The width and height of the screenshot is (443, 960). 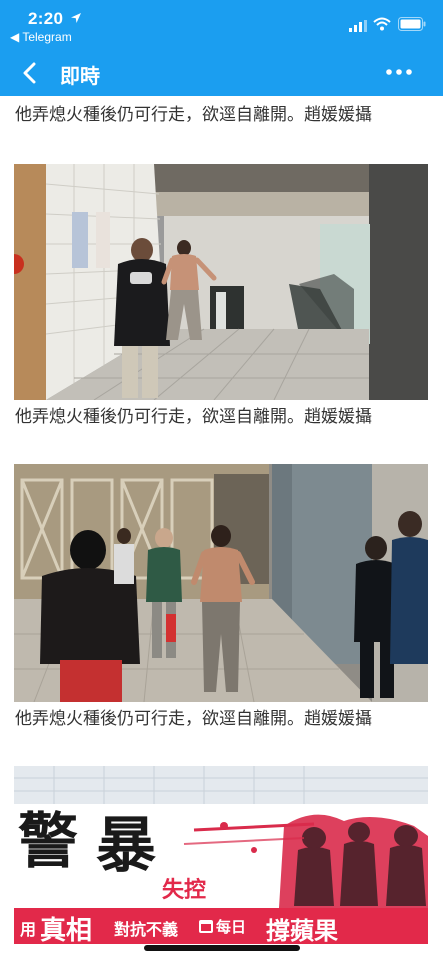 What do you see at coordinates (80, 76) in the screenshot?
I see `page-title: 即時` at bounding box center [80, 76].